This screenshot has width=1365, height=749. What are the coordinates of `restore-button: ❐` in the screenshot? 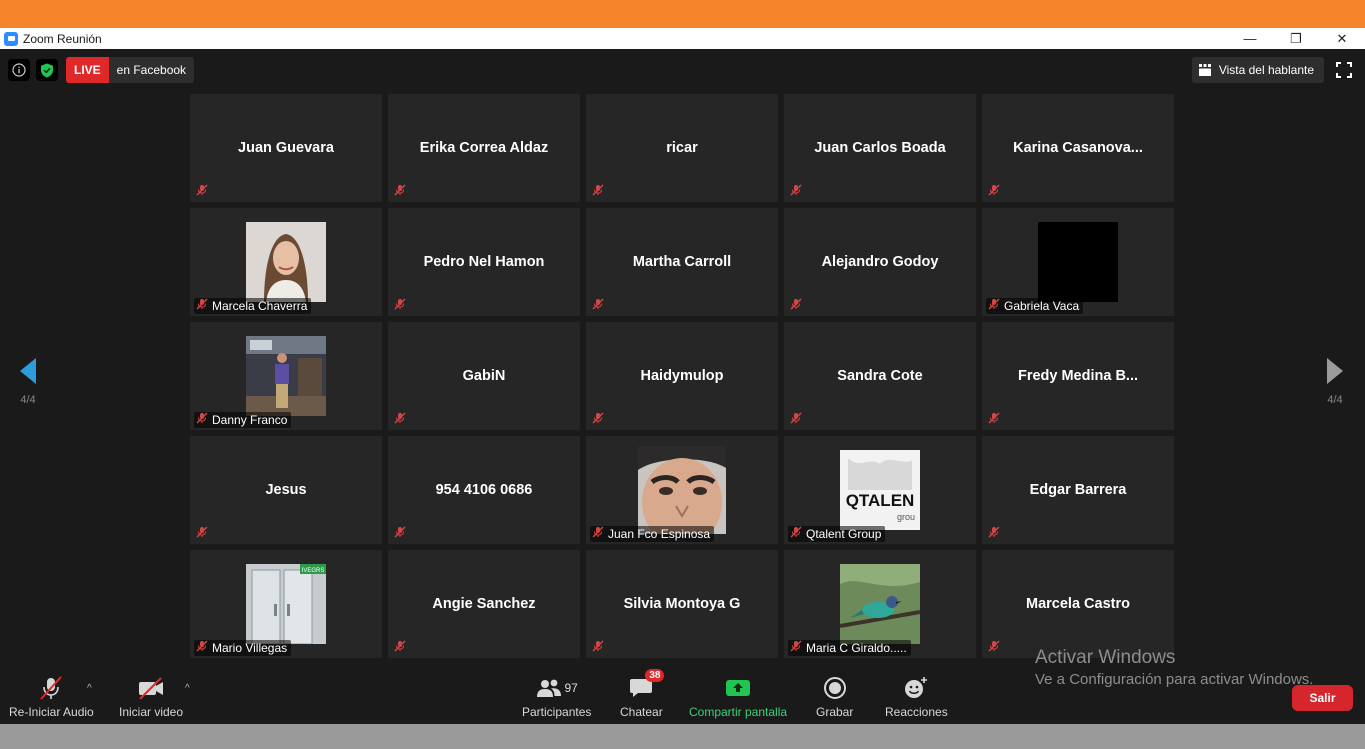 It's located at (1296, 38).